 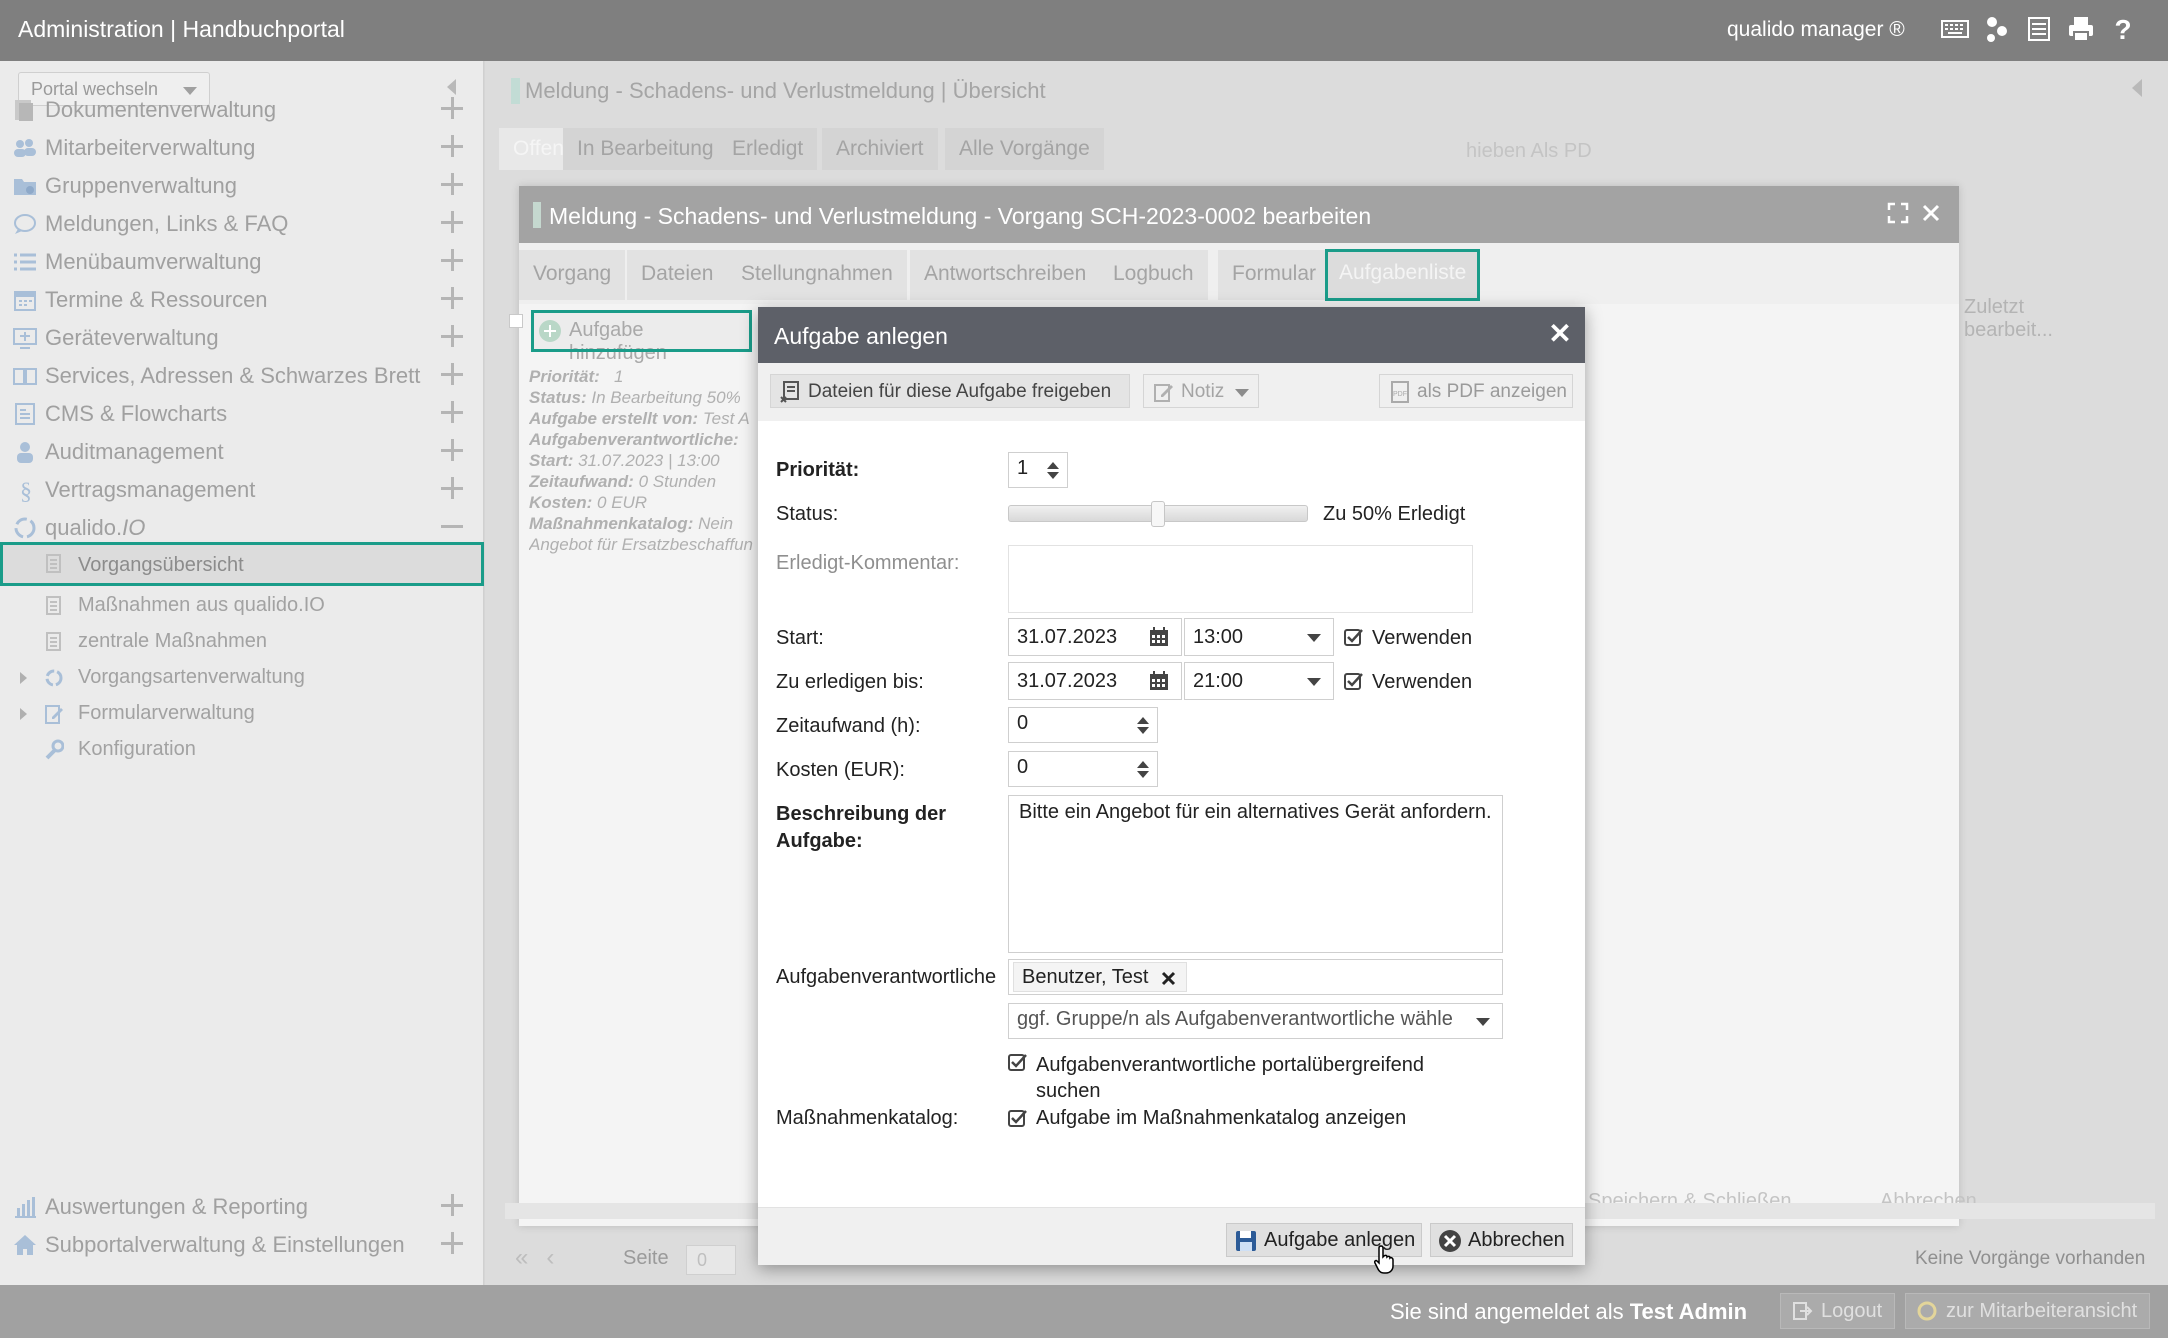 What do you see at coordinates (2081, 29) in the screenshot?
I see `print-icon` at bounding box center [2081, 29].